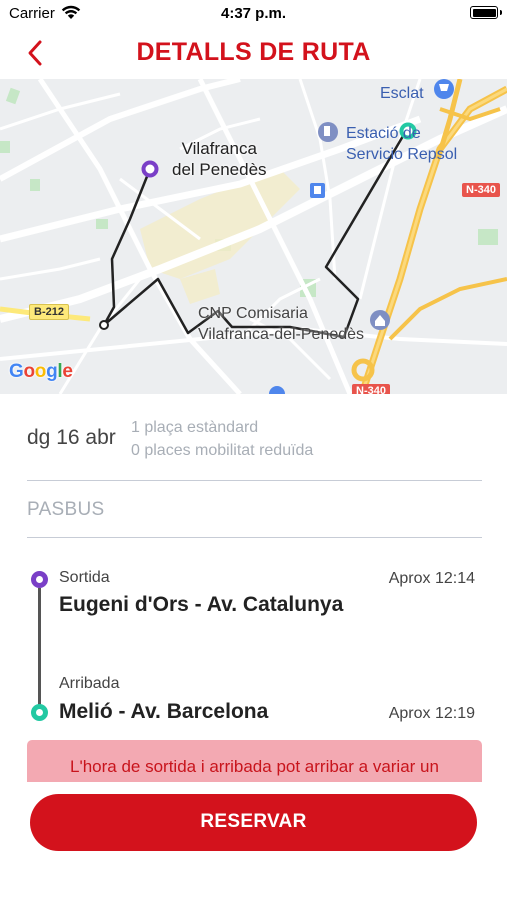 Image resolution: width=507 pixels, height=900 pixels. Describe the element at coordinates (281, 334) in the screenshot. I see `poi-cnp-line2: Vilafranca-del-Penedès` at that location.